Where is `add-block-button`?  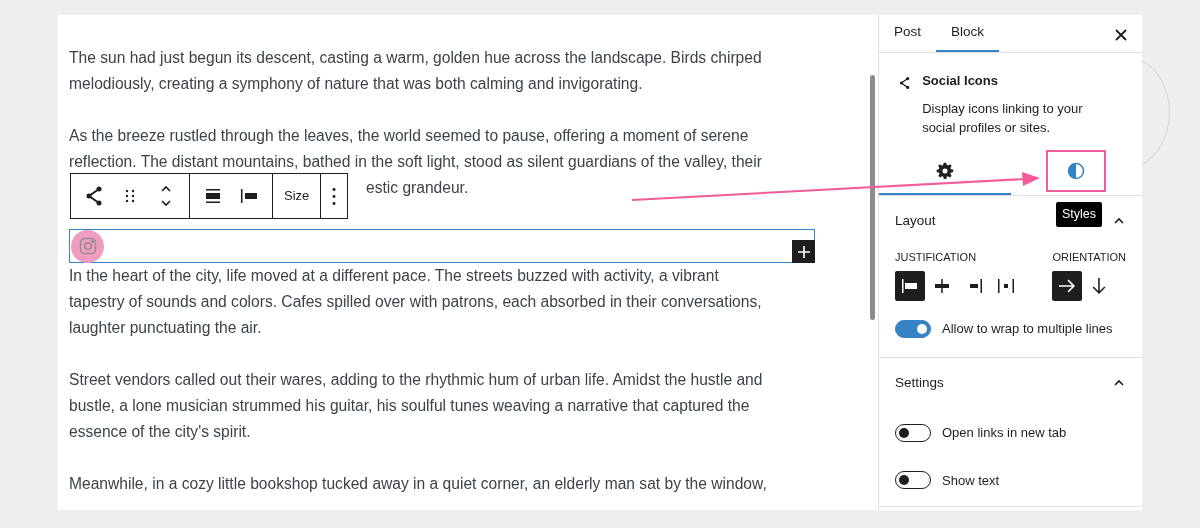
add-block-button is located at coordinates (803, 251).